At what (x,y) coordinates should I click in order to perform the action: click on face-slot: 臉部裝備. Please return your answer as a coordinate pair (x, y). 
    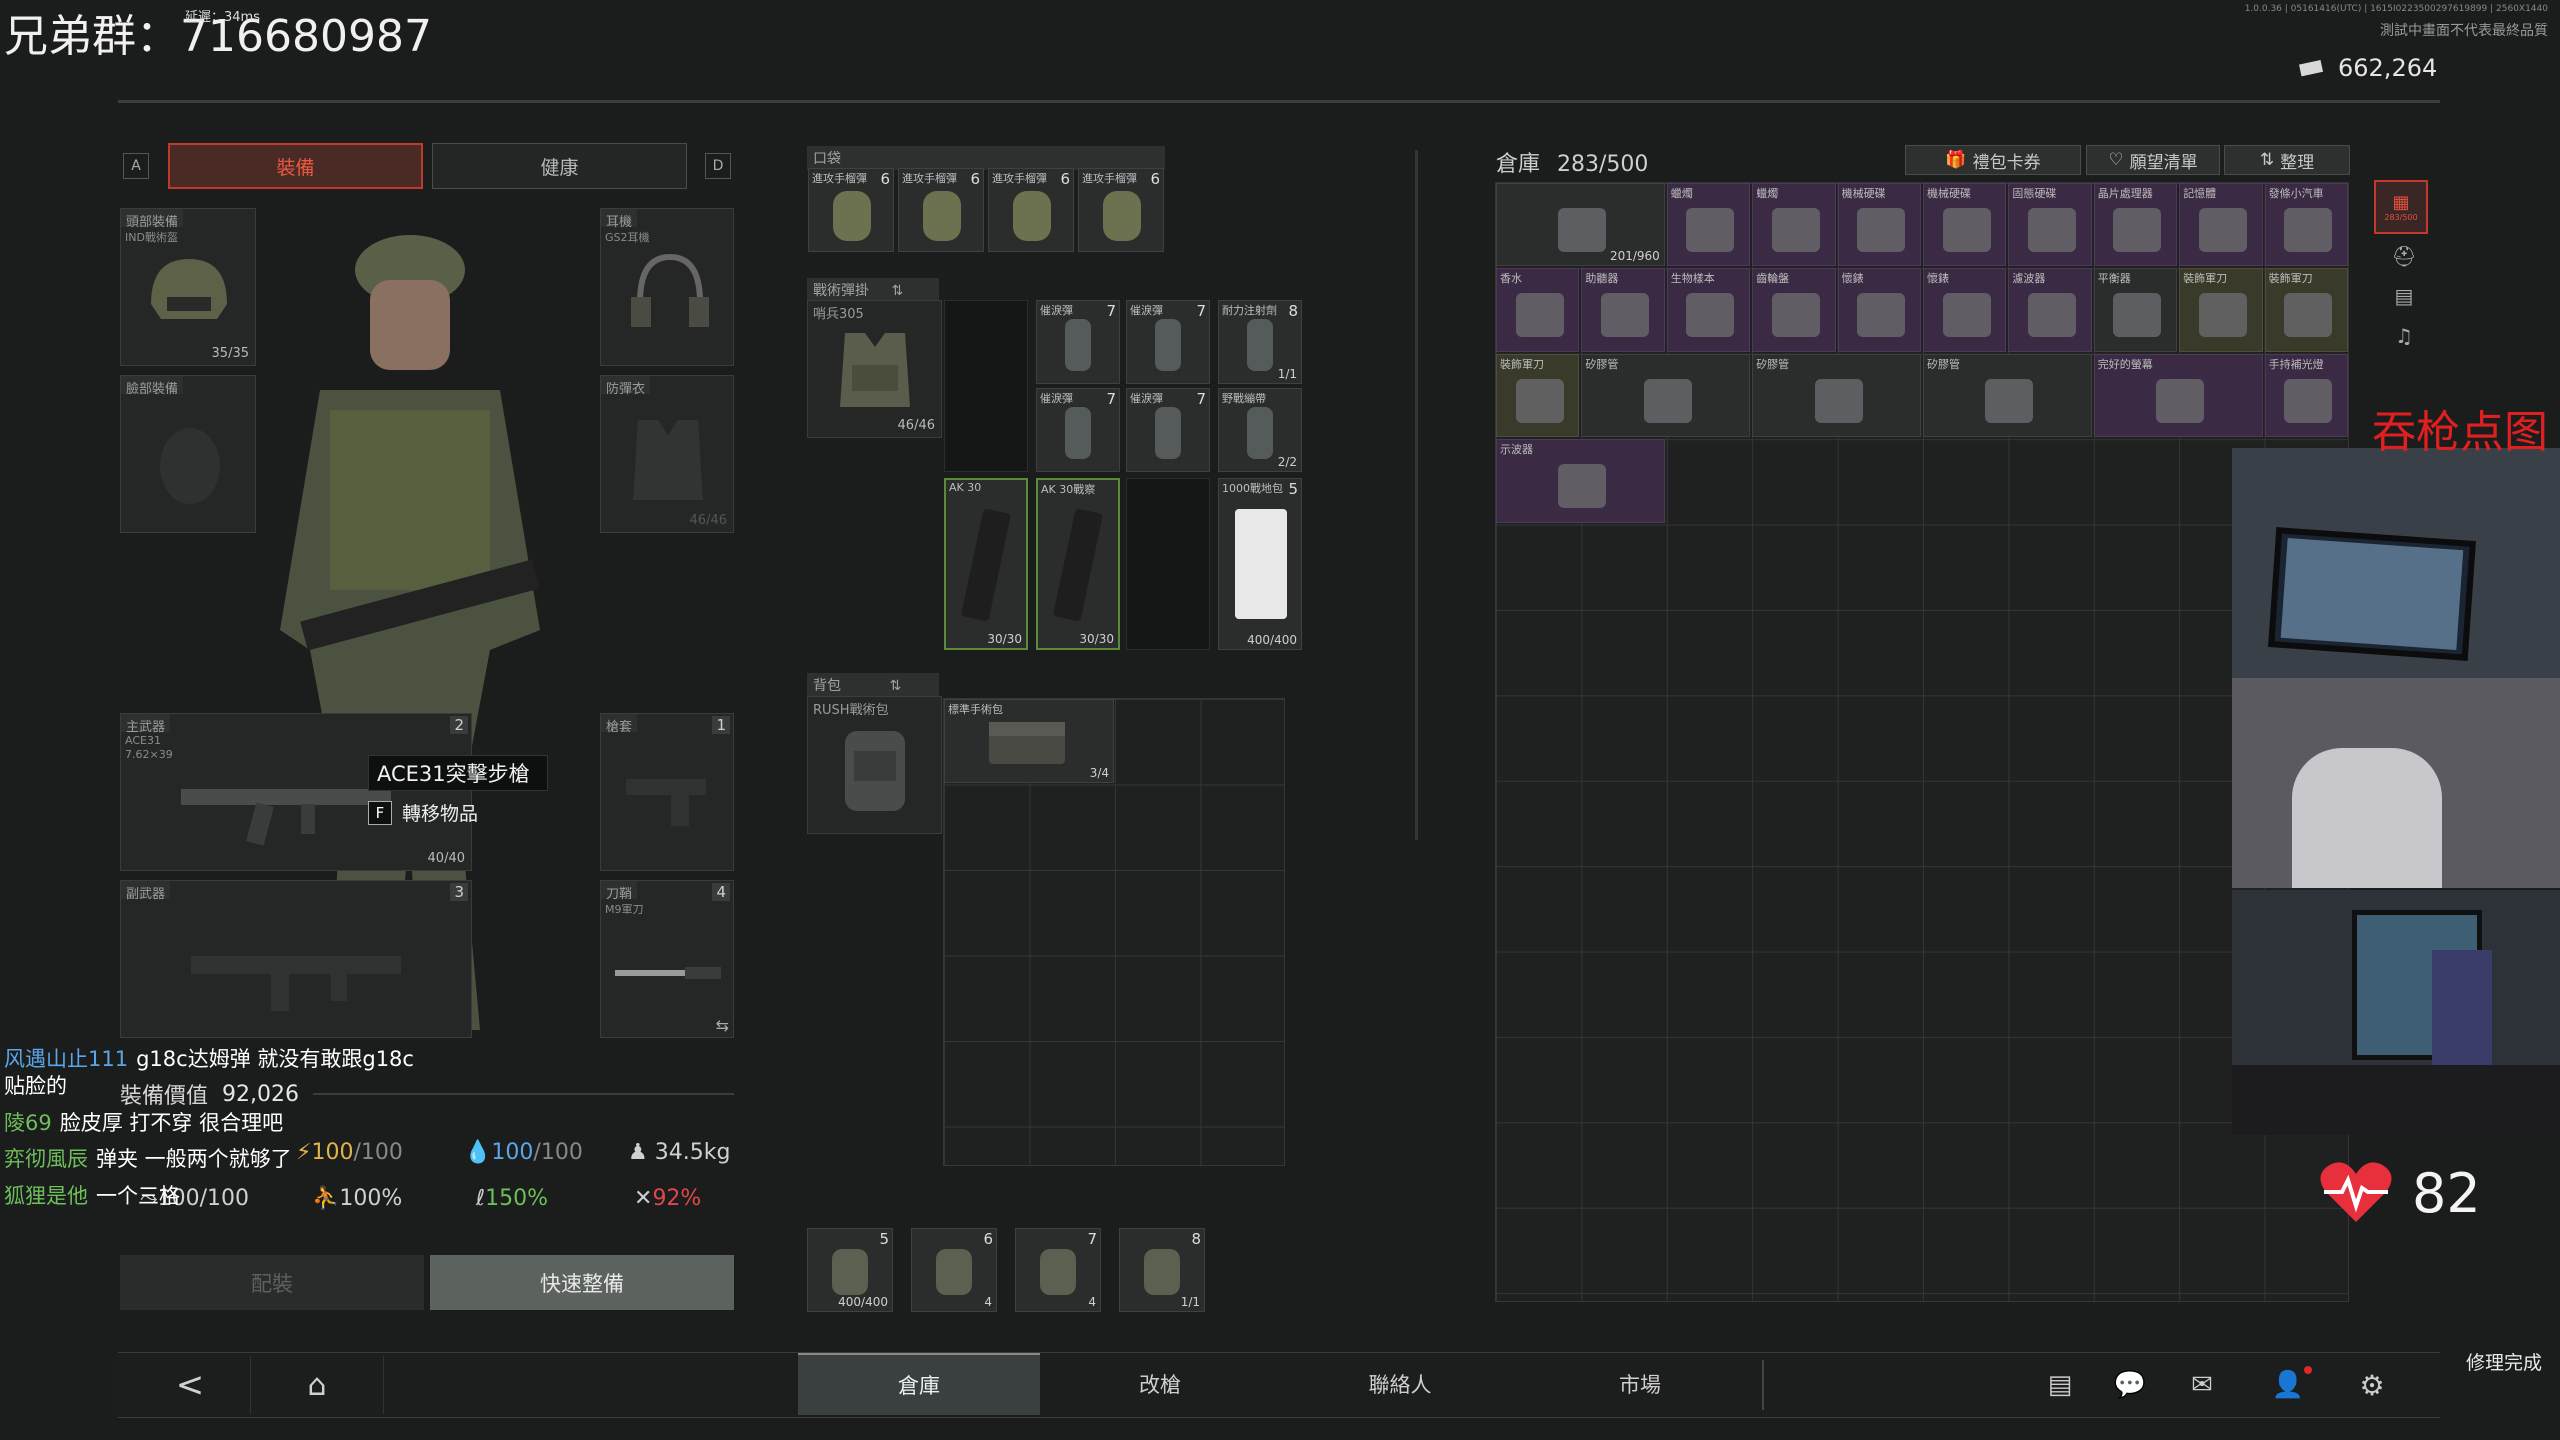
    Looking at the image, I should click on (188, 454).